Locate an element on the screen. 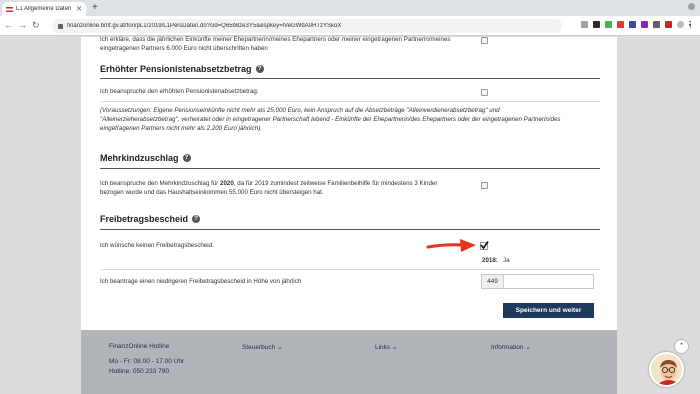  mehrkind-heading: Mehrkindzuschlag ? is located at coordinates (145, 158).